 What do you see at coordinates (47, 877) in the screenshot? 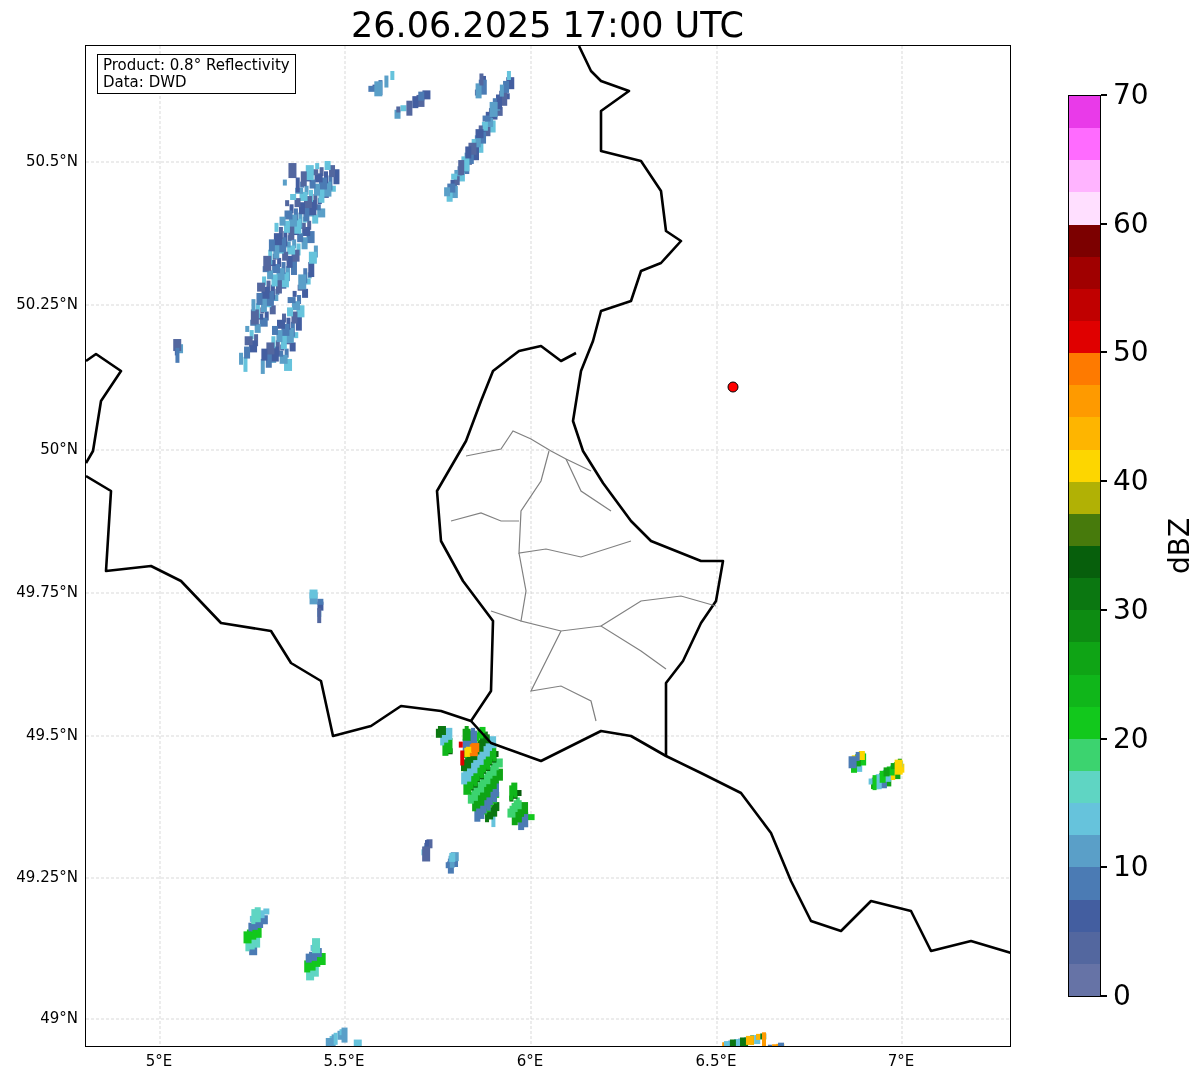
I see `axis-tick-label: 49.25°N` at bounding box center [47, 877].